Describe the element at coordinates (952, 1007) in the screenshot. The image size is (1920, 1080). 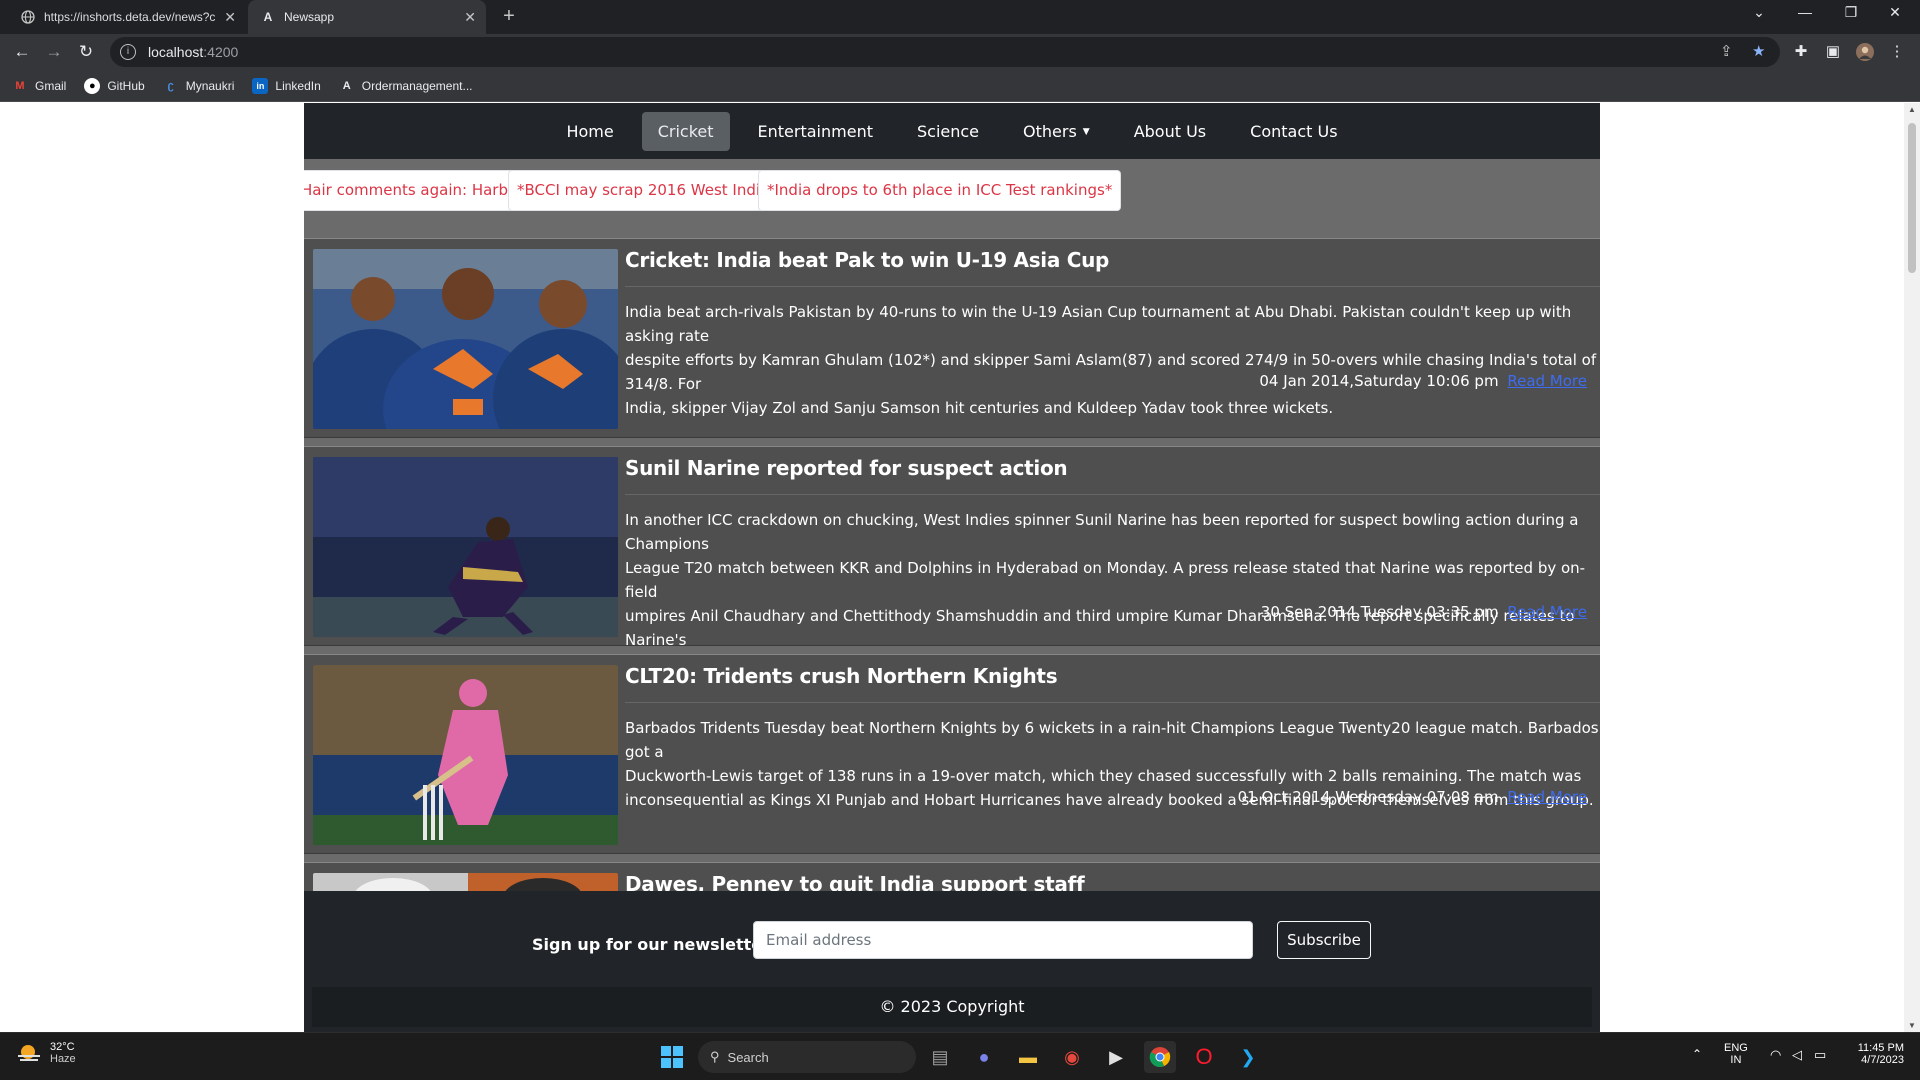
I see `copyright-text: © 2023 Copyright` at that location.